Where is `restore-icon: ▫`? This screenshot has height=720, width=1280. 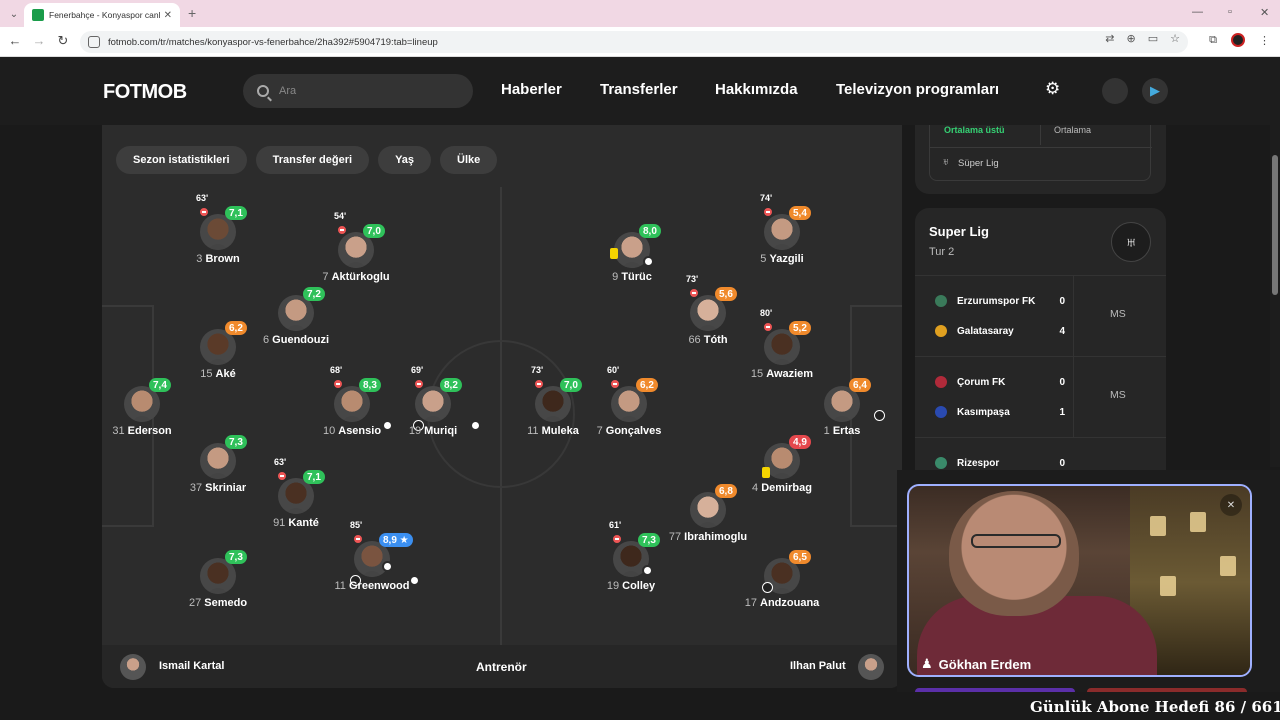
restore-icon: ▫ is located at coordinates (1230, 12).